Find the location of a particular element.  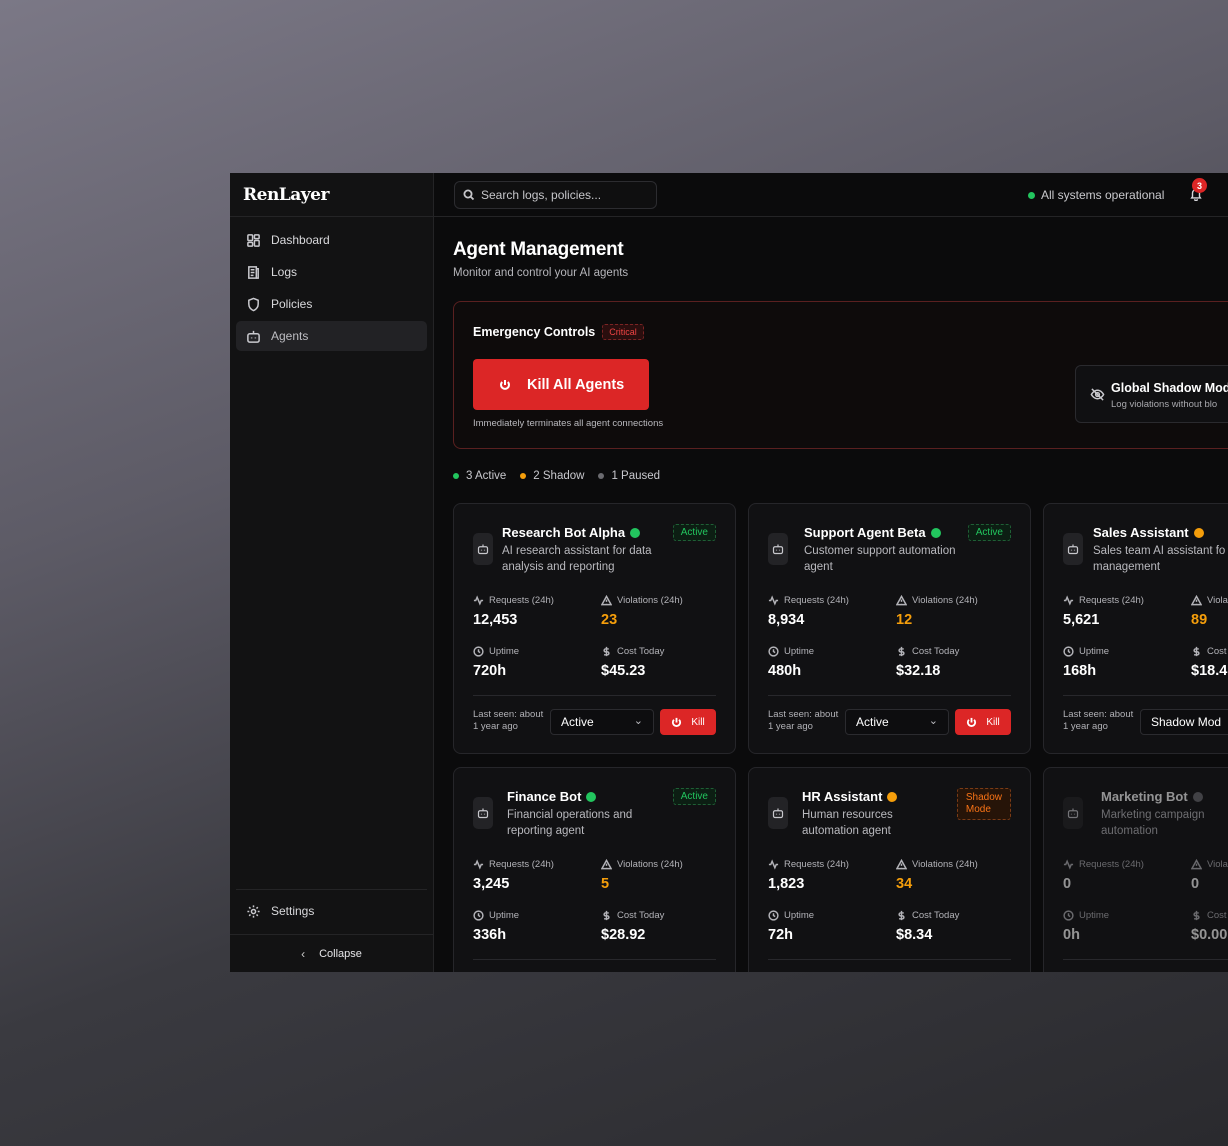

status-badge-line1: Shadow is located at coordinates (983, 797).